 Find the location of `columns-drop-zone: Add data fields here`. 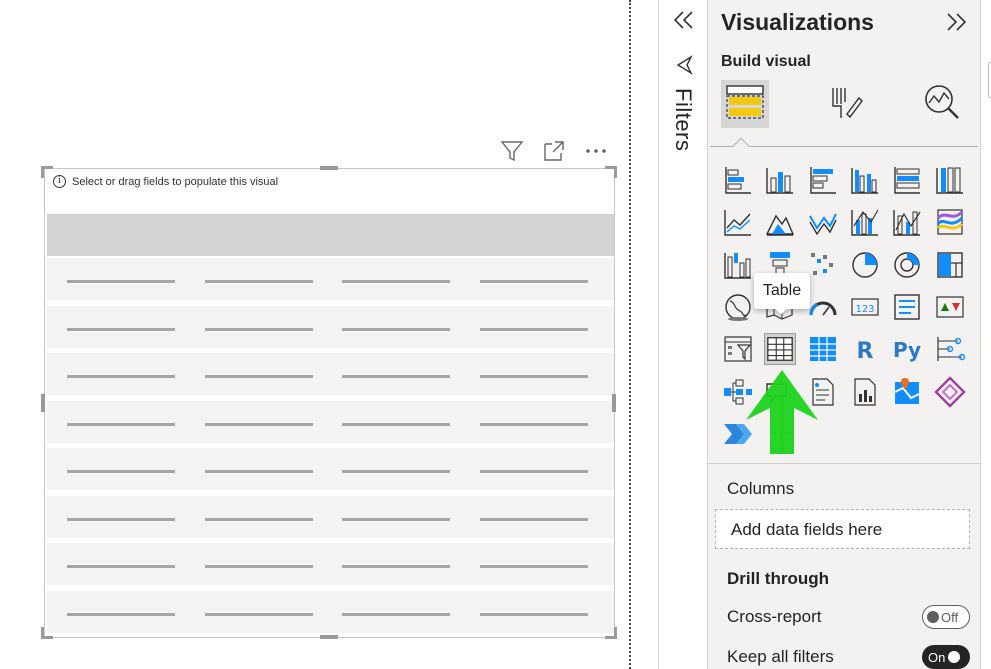

columns-drop-zone: Add data fields here is located at coordinates (842, 529).